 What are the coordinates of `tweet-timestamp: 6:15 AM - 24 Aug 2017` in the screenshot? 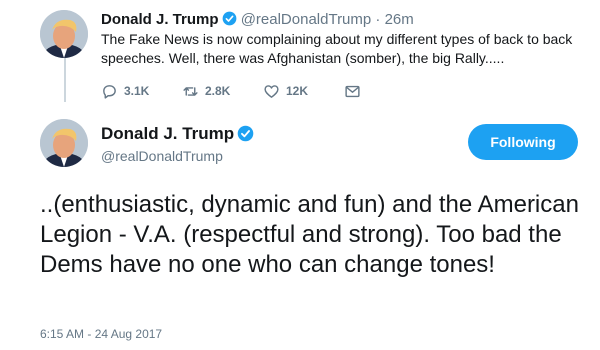 It's located at (101, 334).